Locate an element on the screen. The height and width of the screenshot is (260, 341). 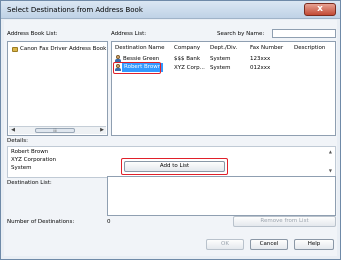
close-icon: x is located at coordinates (320, 9).